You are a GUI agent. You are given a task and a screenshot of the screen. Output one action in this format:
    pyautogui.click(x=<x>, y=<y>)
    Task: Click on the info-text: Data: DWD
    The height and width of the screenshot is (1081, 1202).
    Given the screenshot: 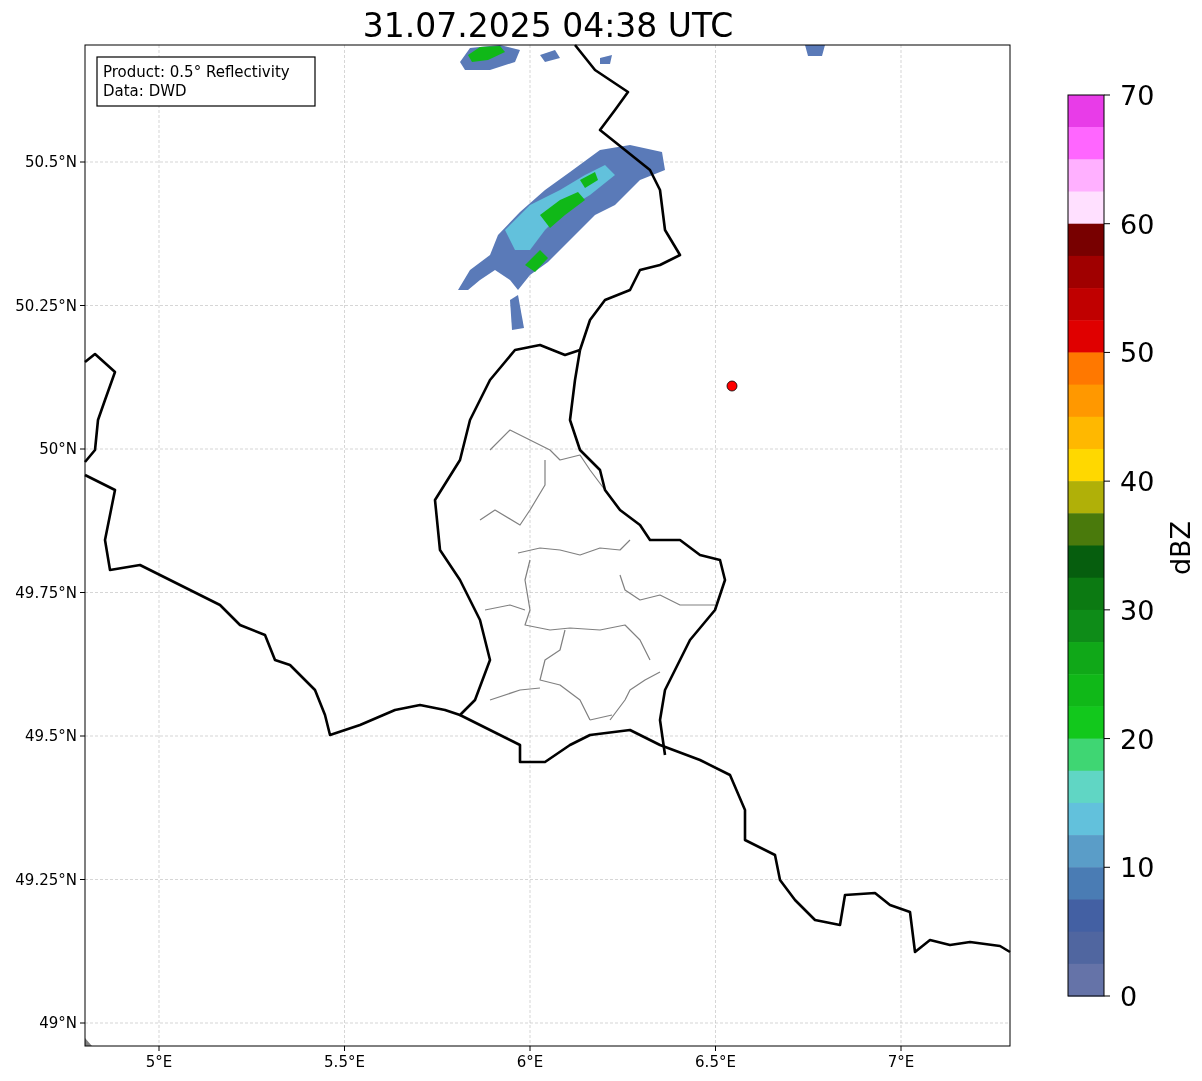 What is the action you would take?
    pyautogui.click(x=145, y=91)
    